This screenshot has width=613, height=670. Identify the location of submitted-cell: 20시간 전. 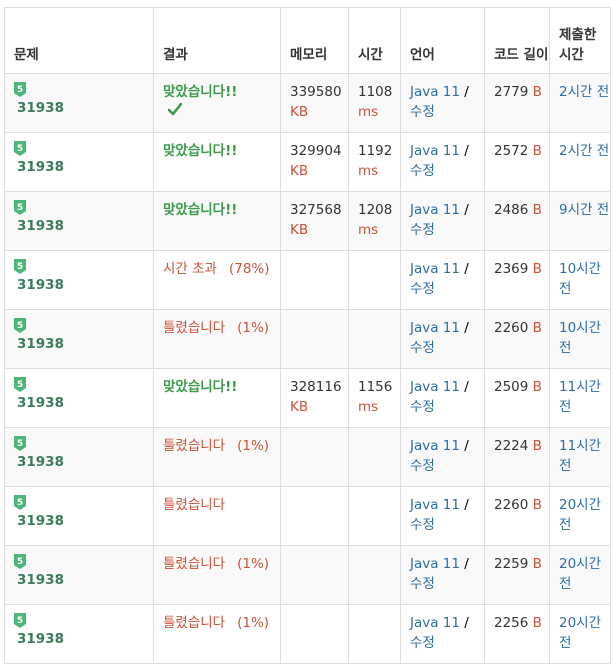
(580, 516).